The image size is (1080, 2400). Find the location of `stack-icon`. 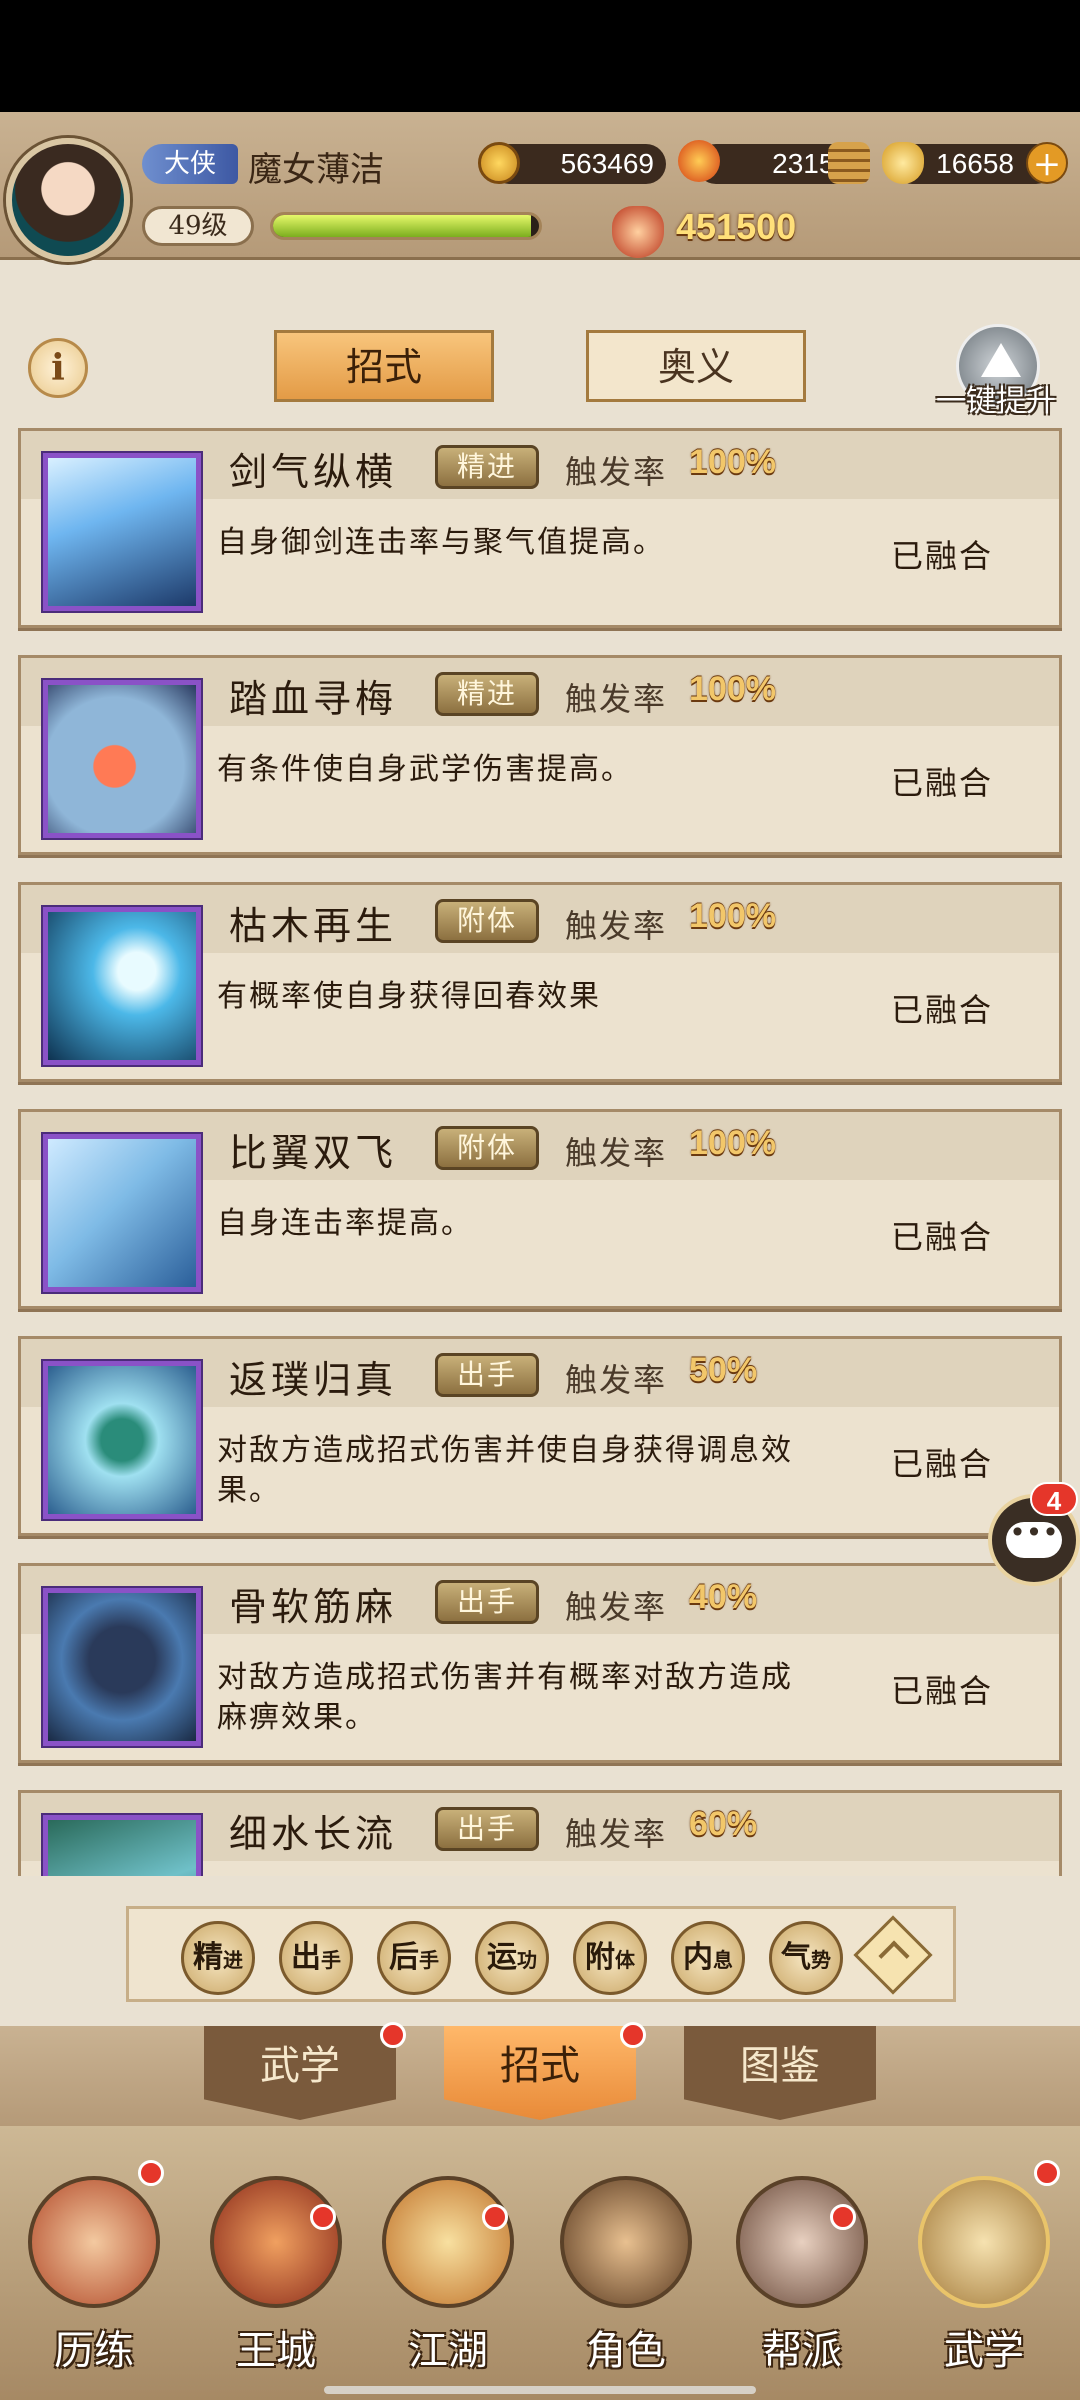

stack-icon is located at coordinates (849, 163).